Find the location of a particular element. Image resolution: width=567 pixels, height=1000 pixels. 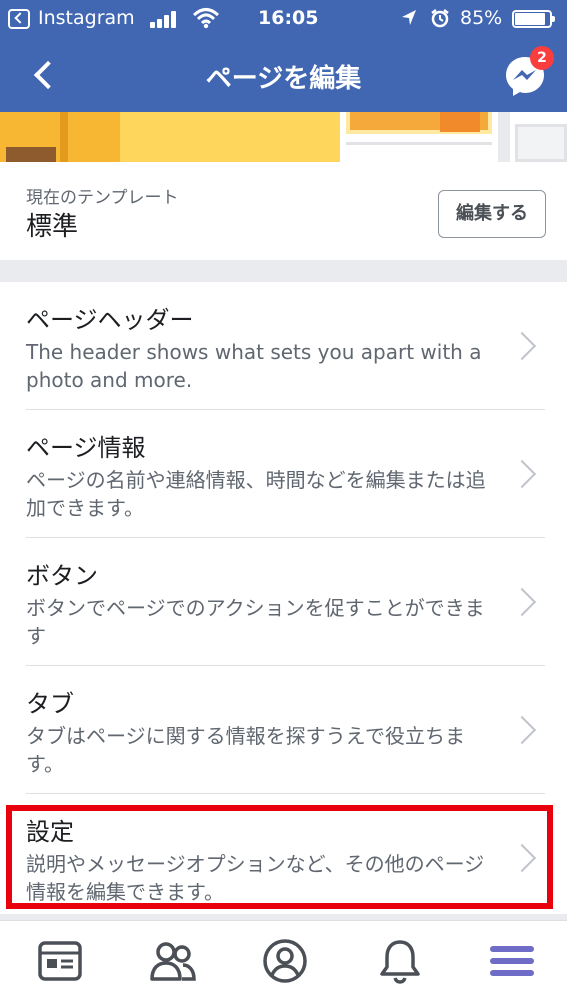

wifi-icon is located at coordinates (206, 18).